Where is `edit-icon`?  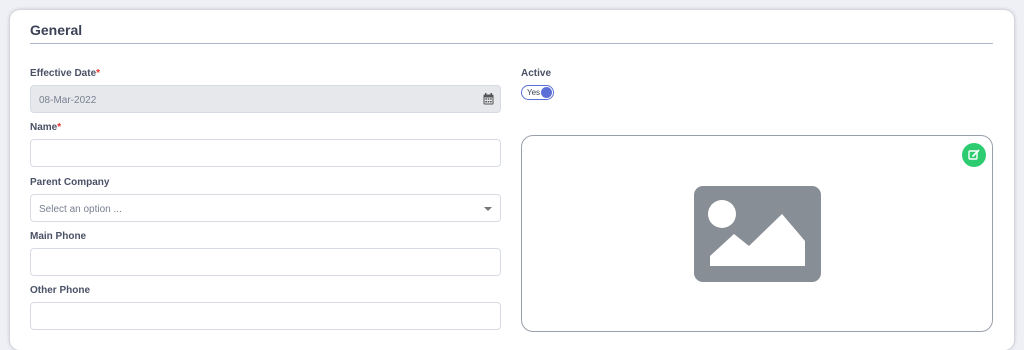 edit-icon is located at coordinates (974, 154).